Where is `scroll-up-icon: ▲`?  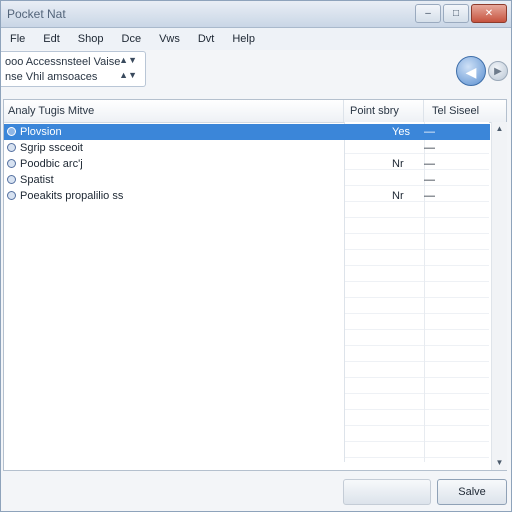
scroll-up-icon: ▲ is located at coordinates (499, 129).